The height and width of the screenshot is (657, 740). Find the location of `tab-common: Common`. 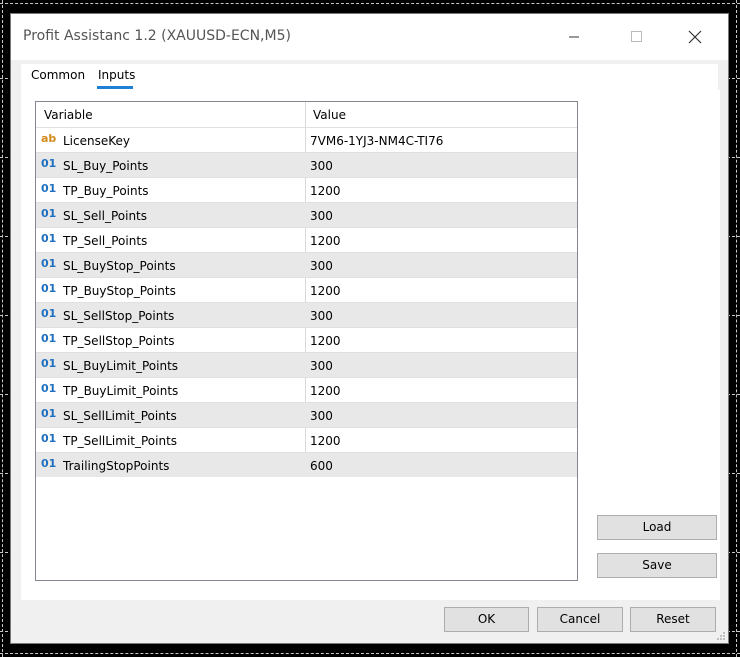

tab-common: Common is located at coordinates (58, 75).